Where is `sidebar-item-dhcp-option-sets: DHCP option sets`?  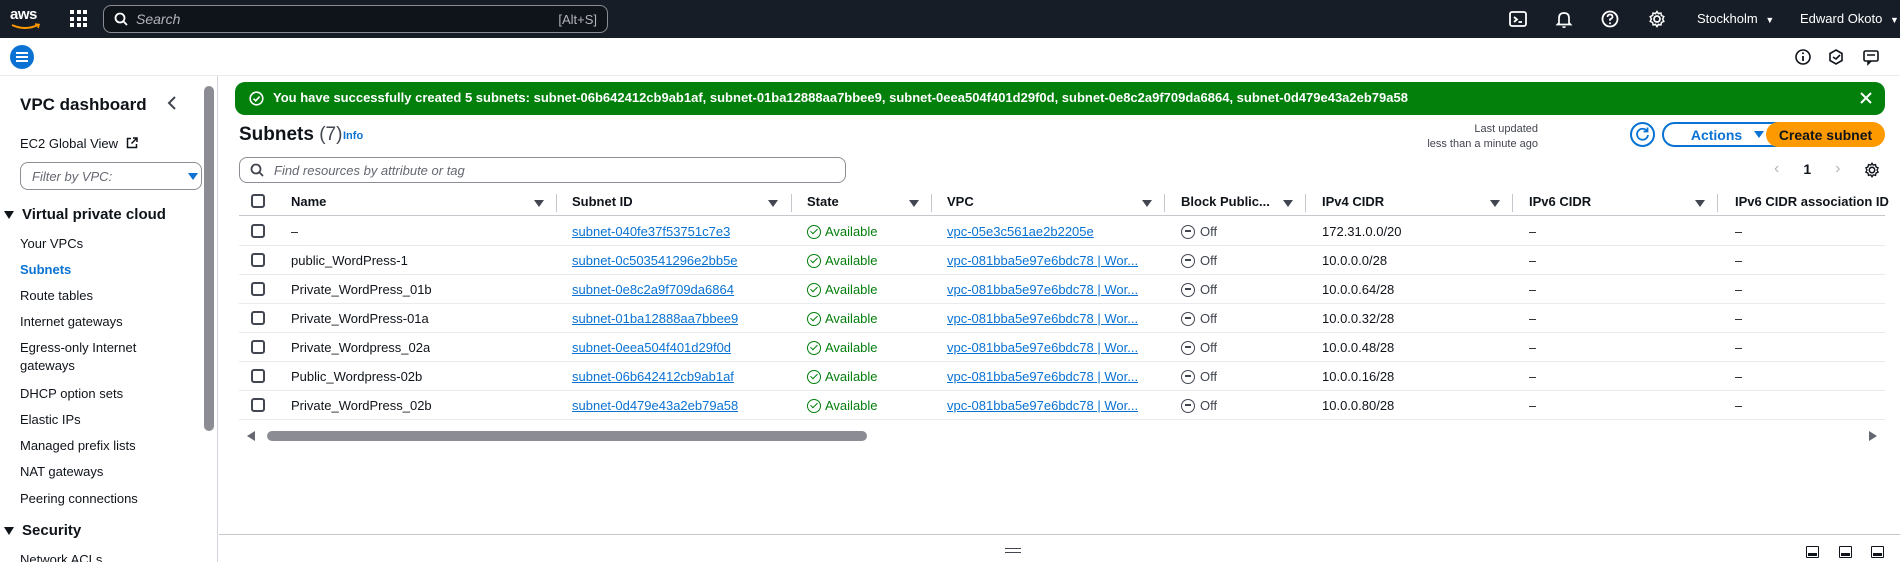
sidebar-item-dhcp-option-sets: DHCP option sets is located at coordinates (71, 393).